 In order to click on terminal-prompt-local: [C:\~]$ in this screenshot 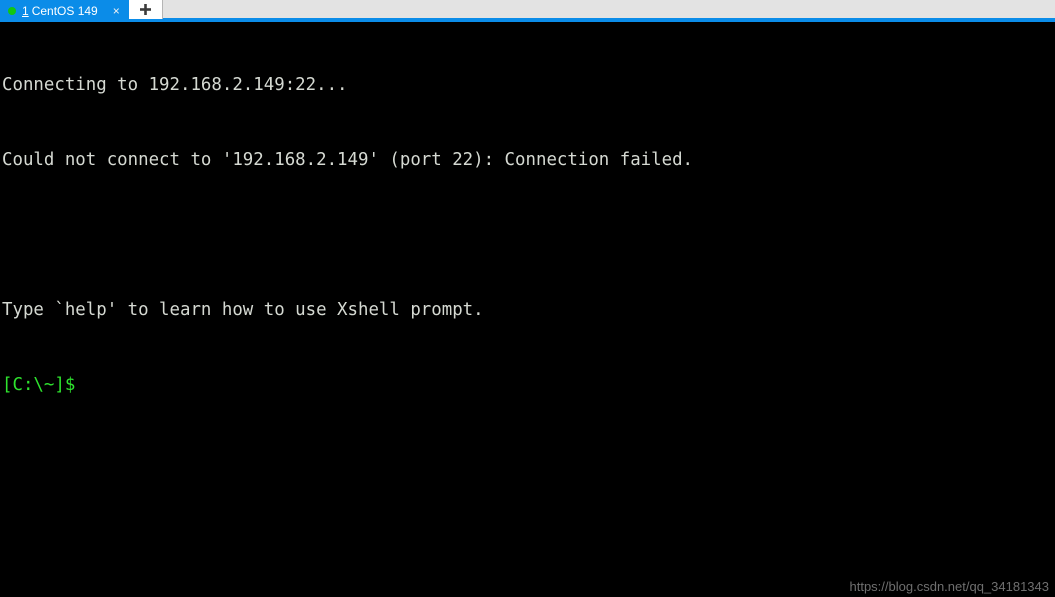, I will do `click(39, 385)`.